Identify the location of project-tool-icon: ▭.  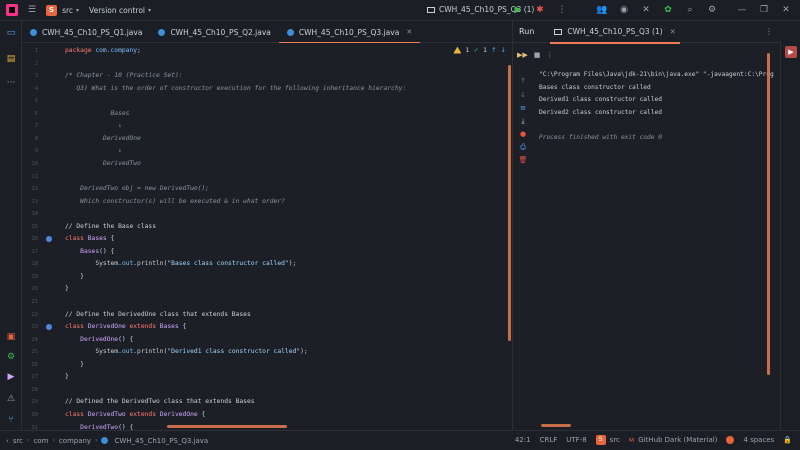
(11, 33).